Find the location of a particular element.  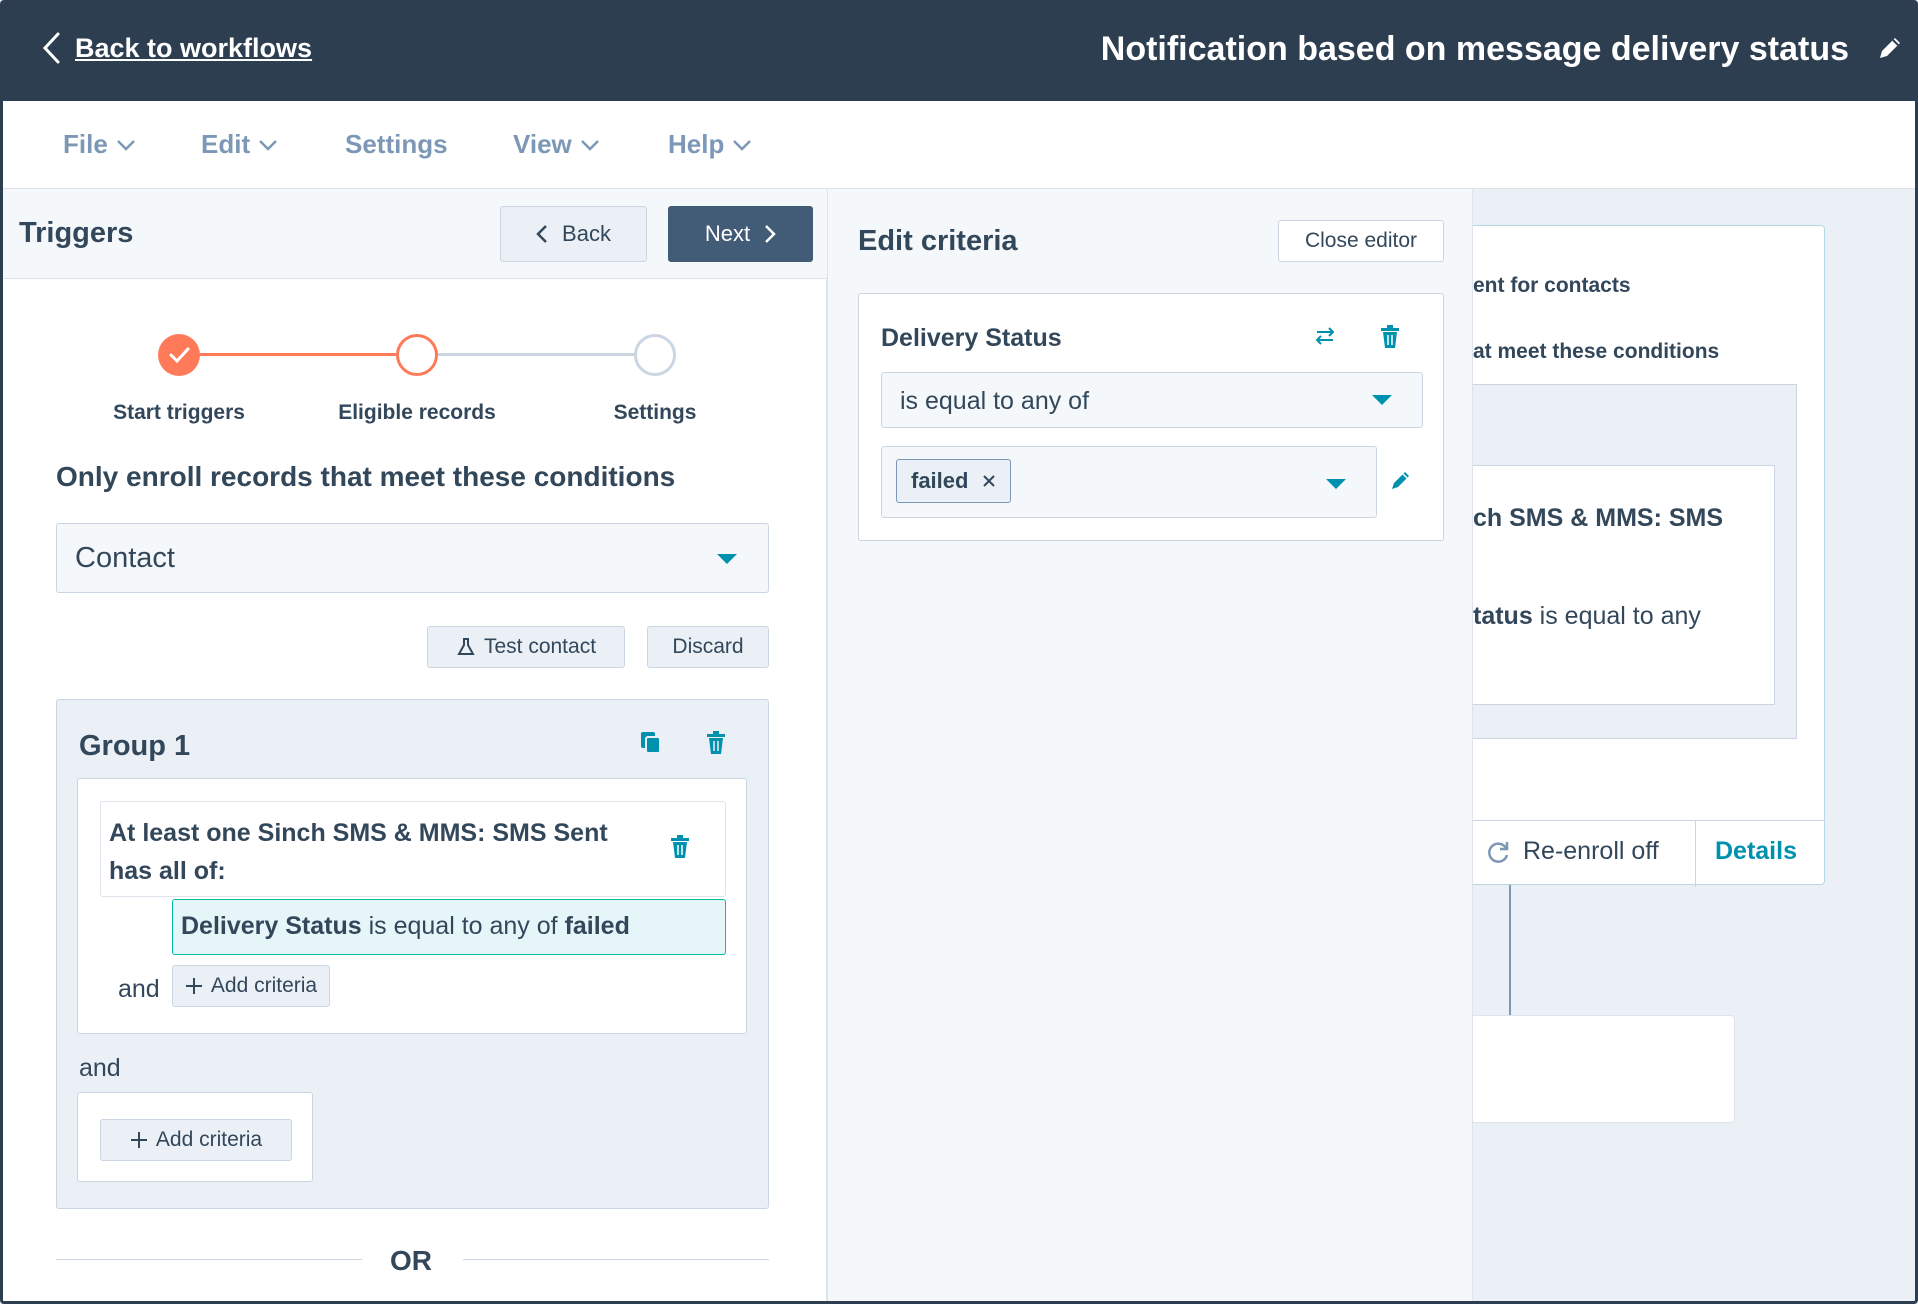

swap-icon is located at coordinates (1325, 336).